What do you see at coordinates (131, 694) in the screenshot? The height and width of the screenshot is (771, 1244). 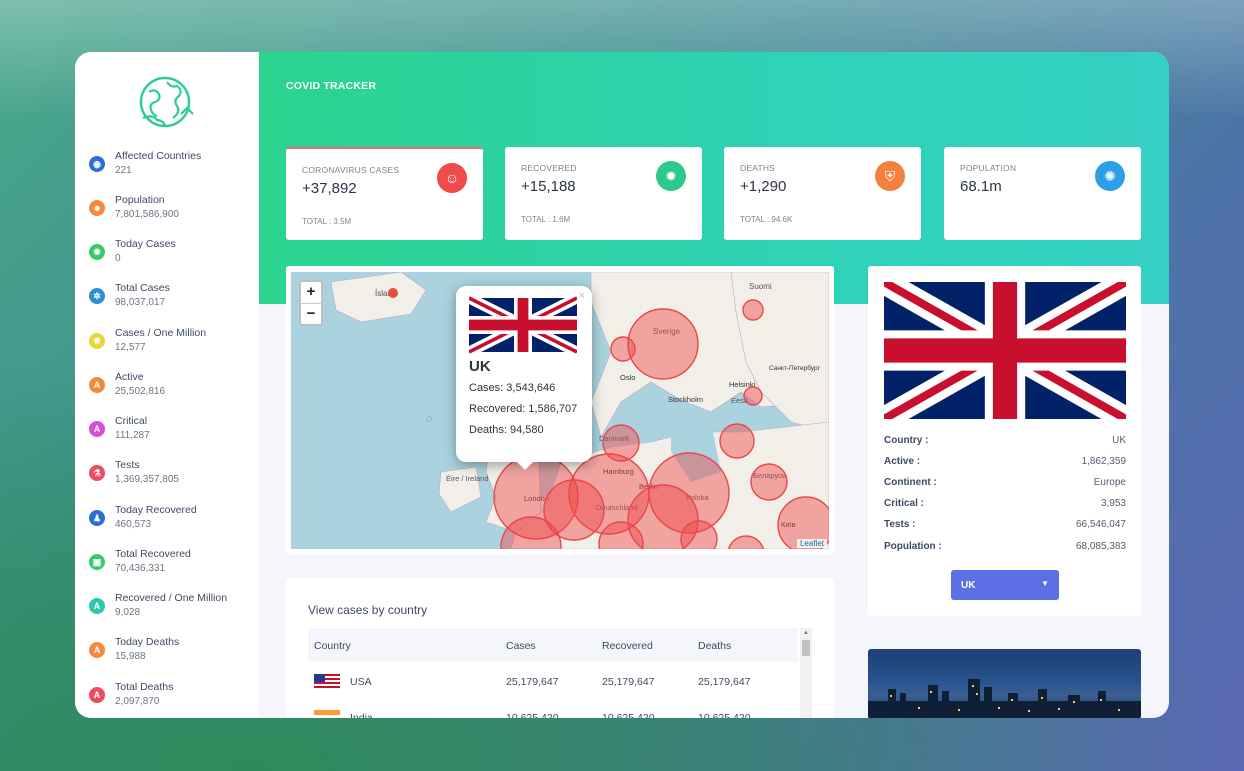 I see `sidebar-item: A Total Deaths 2,097,870` at bounding box center [131, 694].